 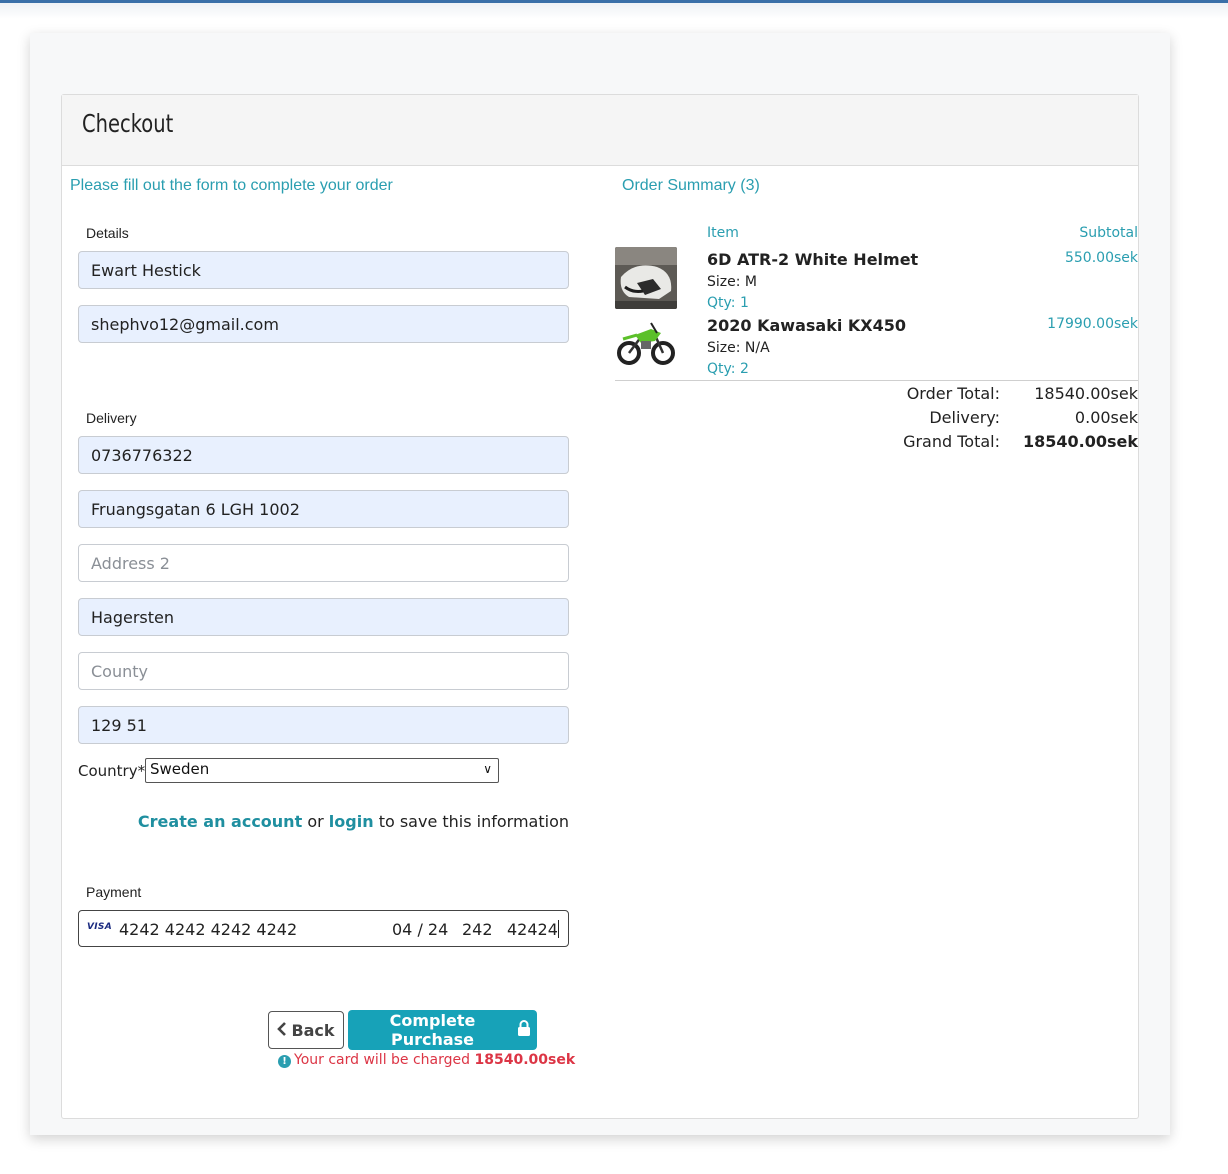 What do you see at coordinates (558, 929) in the screenshot?
I see `text-cursor` at bounding box center [558, 929].